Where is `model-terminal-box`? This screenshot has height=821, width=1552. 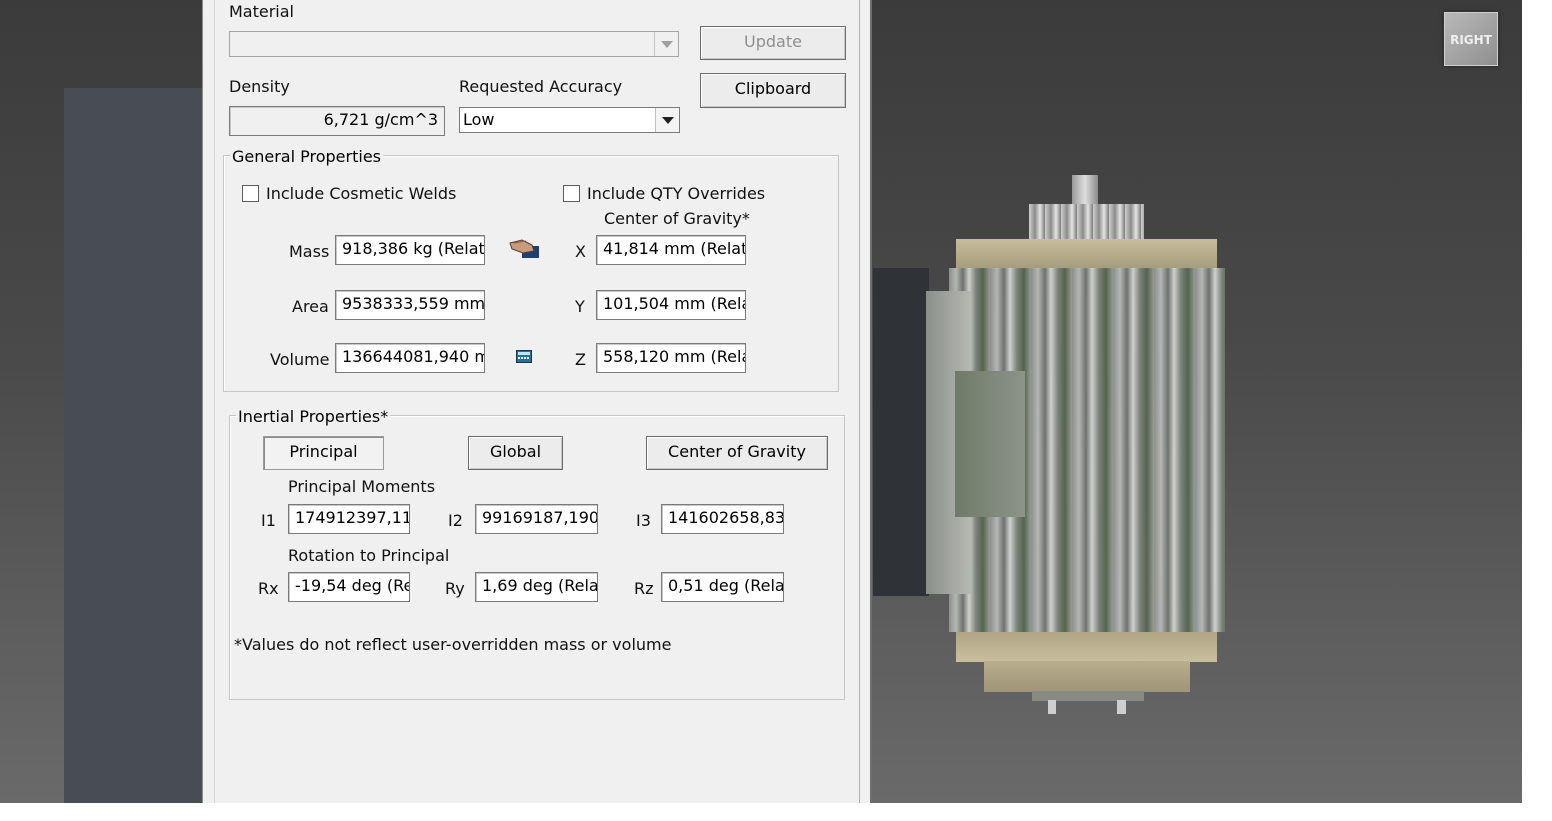
model-terminal-box is located at coordinates (990, 444).